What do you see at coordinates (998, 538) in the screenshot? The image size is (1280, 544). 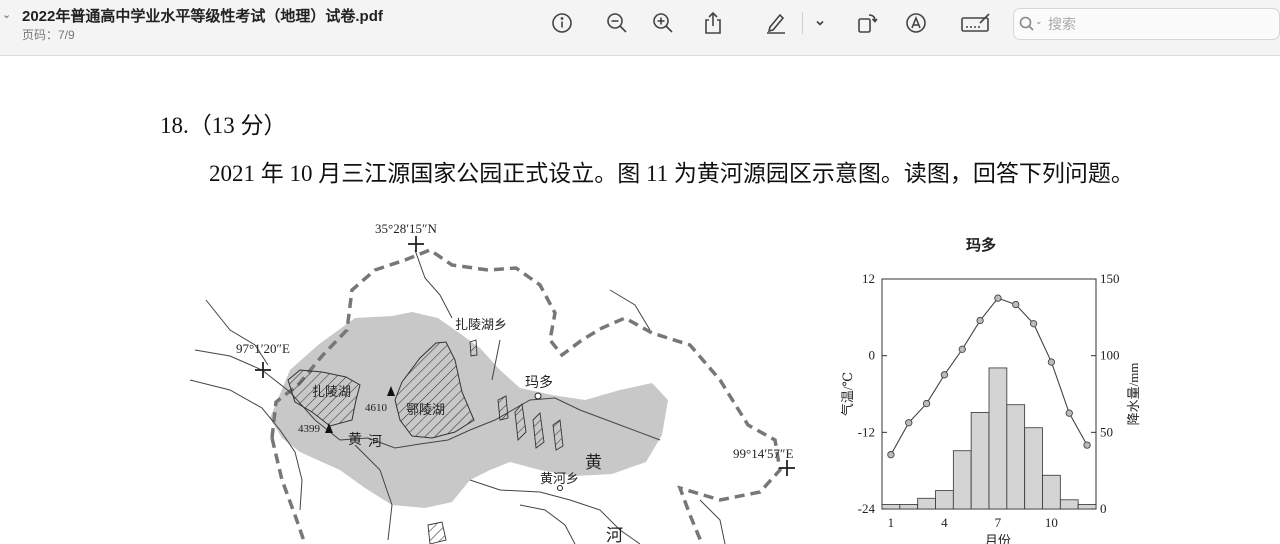 I see `x-axis-label: 月份` at bounding box center [998, 538].